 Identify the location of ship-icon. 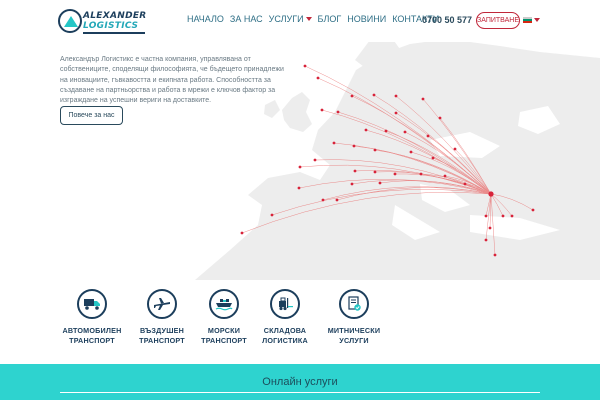
(224, 304).